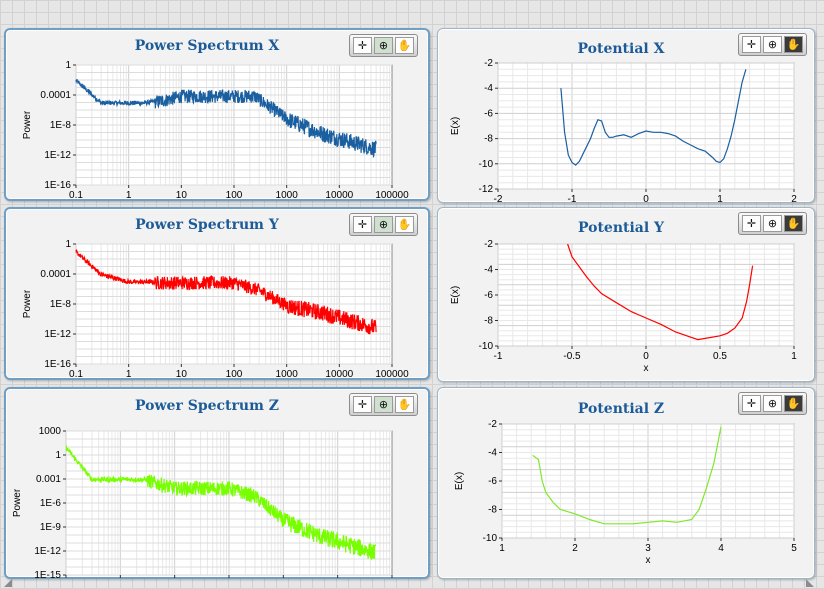  What do you see at coordinates (720, 356) in the screenshot?
I see `x-tick-label: 0.5` at bounding box center [720, 356].